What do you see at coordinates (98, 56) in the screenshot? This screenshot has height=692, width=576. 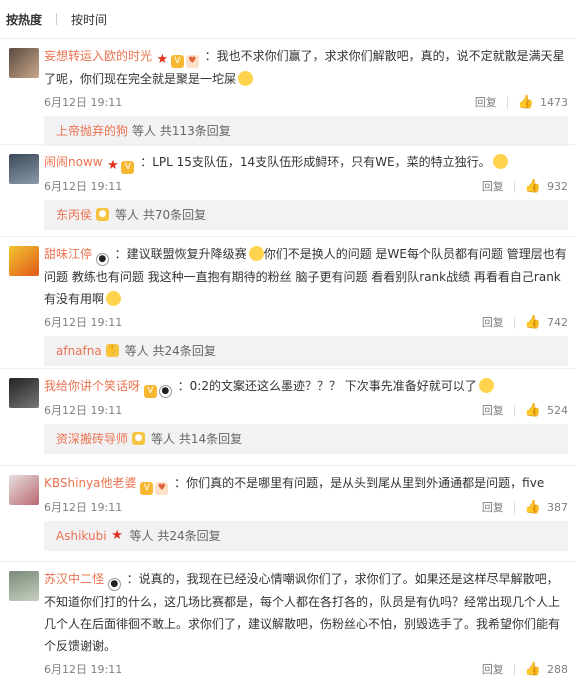 I see `comment-username: 妄想转运入欧的时光` at bounding box center [98, 56].